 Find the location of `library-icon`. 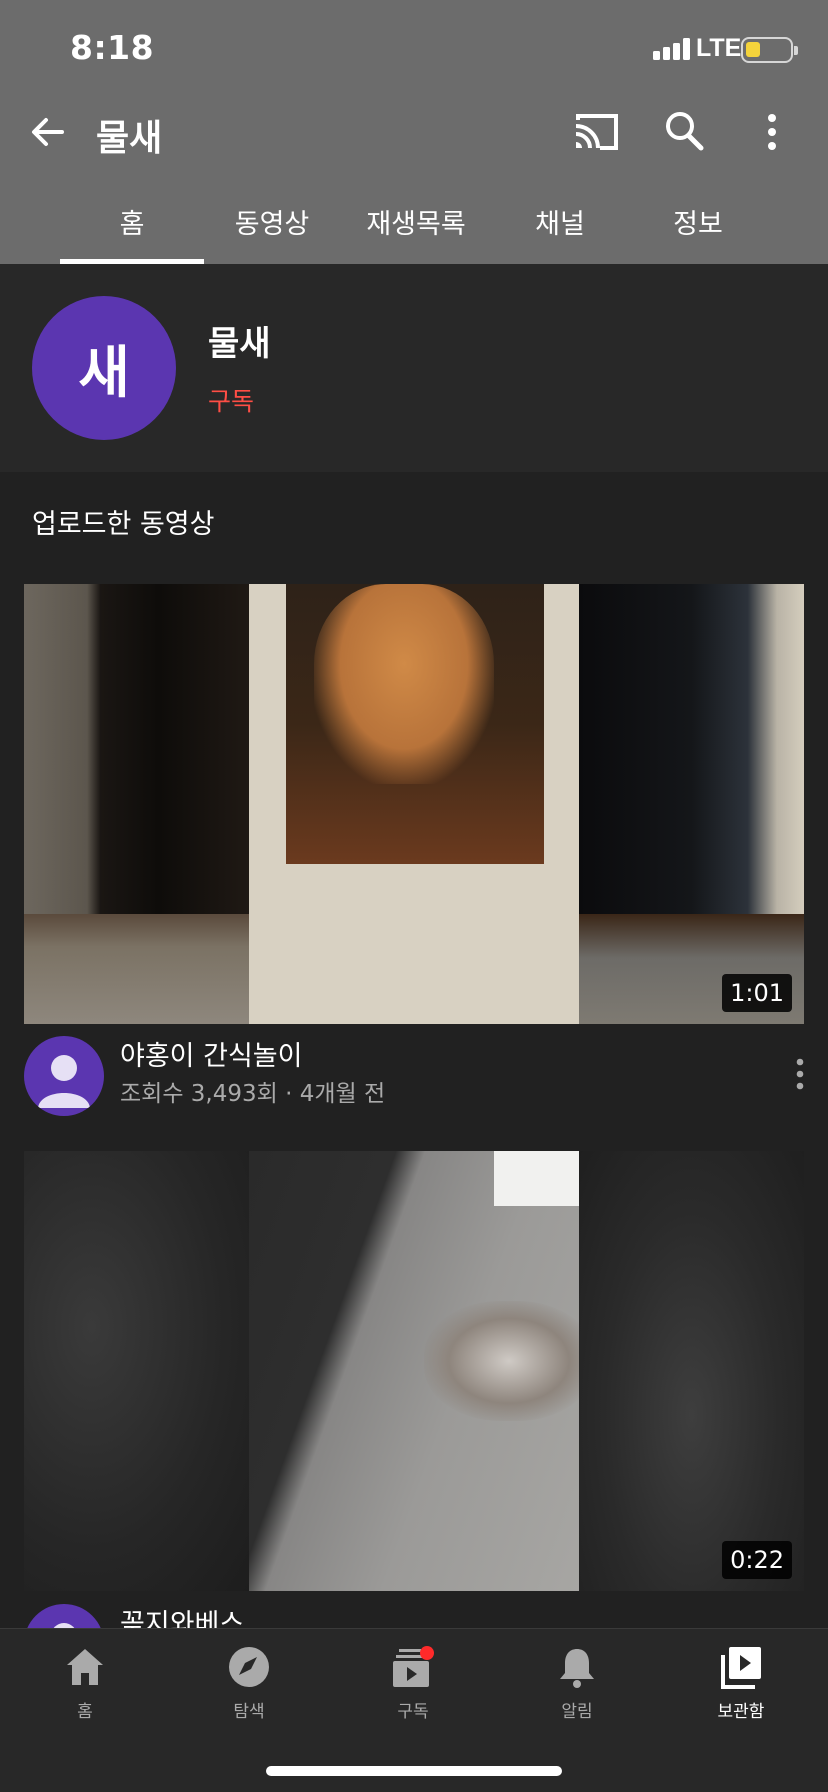

library-icon is located at coordinates (741, 1668).